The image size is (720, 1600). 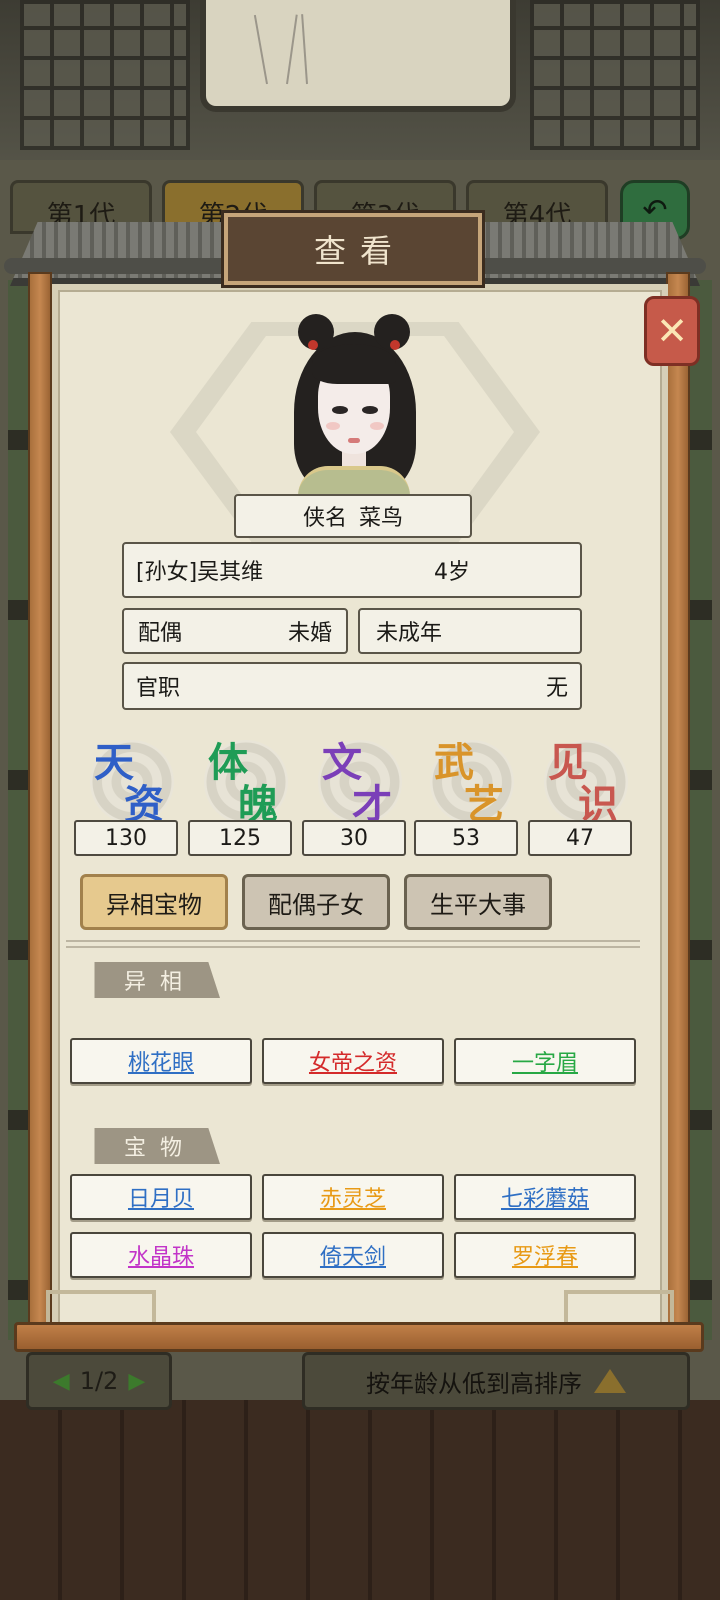 What do you see at coordinates (353, 944) in the screenshot?
I see `section-divider` at bounding box center [353, 944].